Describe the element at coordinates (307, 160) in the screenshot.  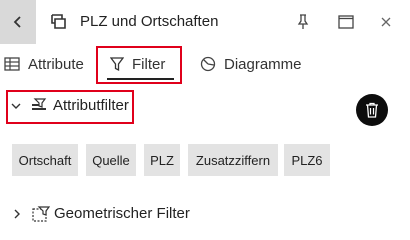
I see `attribute-chip-plz6: PLZ6` at that location.